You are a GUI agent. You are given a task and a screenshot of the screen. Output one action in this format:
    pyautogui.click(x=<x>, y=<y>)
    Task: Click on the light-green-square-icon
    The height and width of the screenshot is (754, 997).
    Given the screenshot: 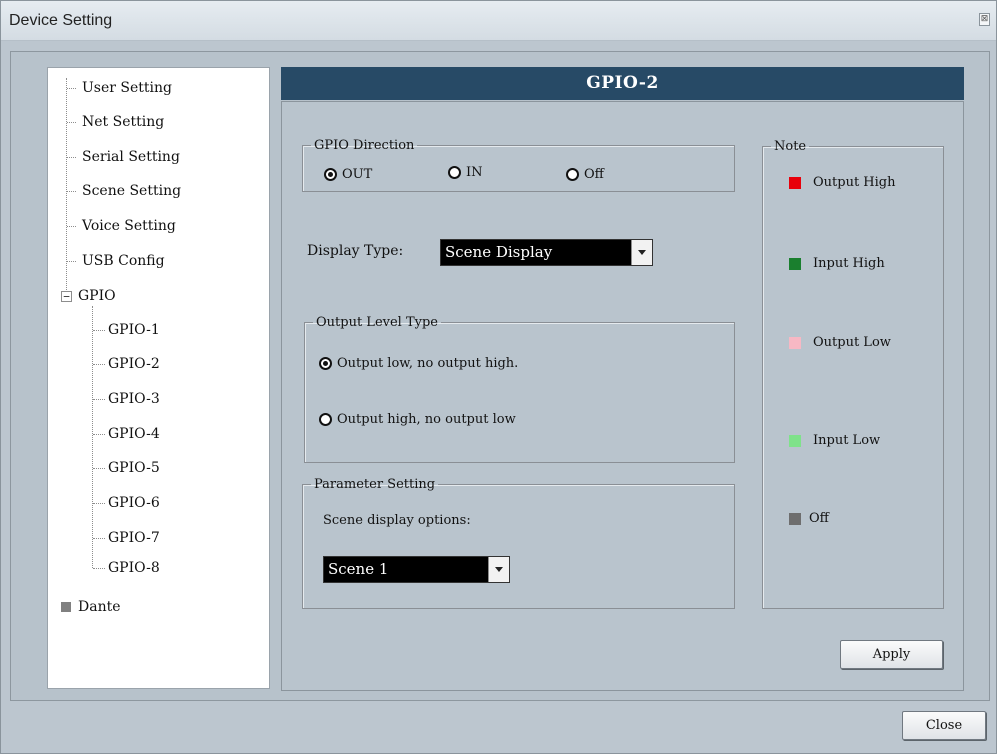 What is the action you would take?
    pyautogui.click(x=795, y=440)
    